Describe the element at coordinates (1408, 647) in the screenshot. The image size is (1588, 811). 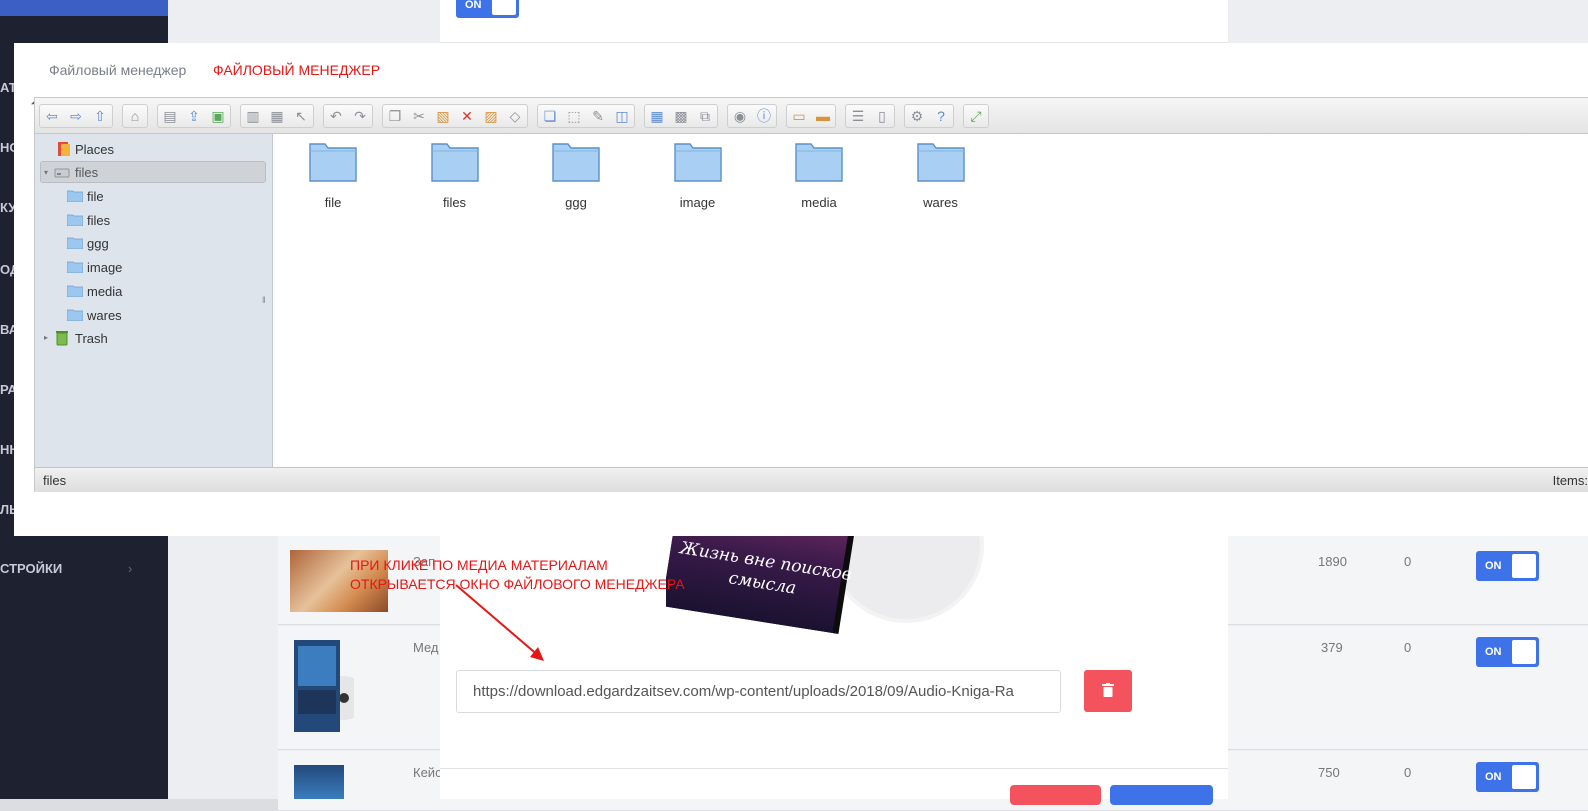
I see `product-count: 0` at that location.